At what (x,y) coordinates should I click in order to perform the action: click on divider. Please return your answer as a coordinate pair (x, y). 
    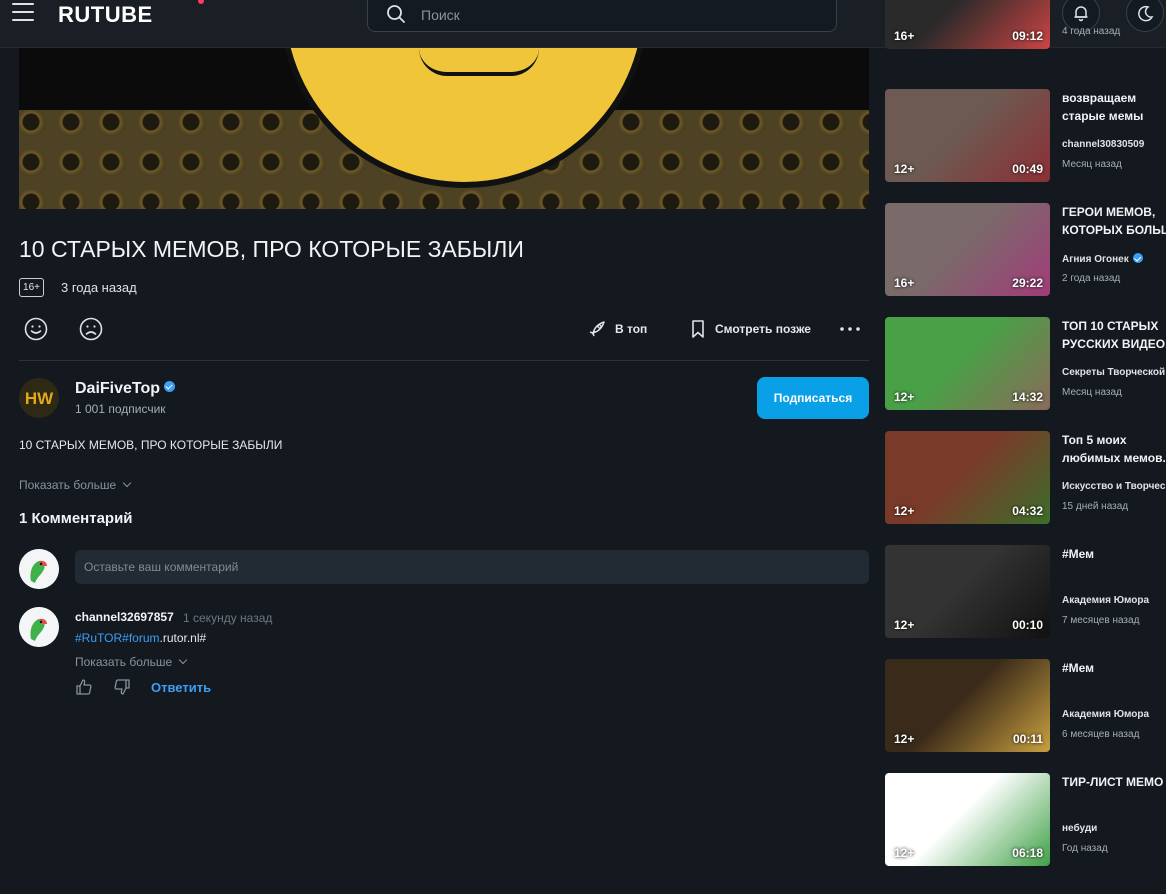
    Looking at the image, I should click on (444, 360).